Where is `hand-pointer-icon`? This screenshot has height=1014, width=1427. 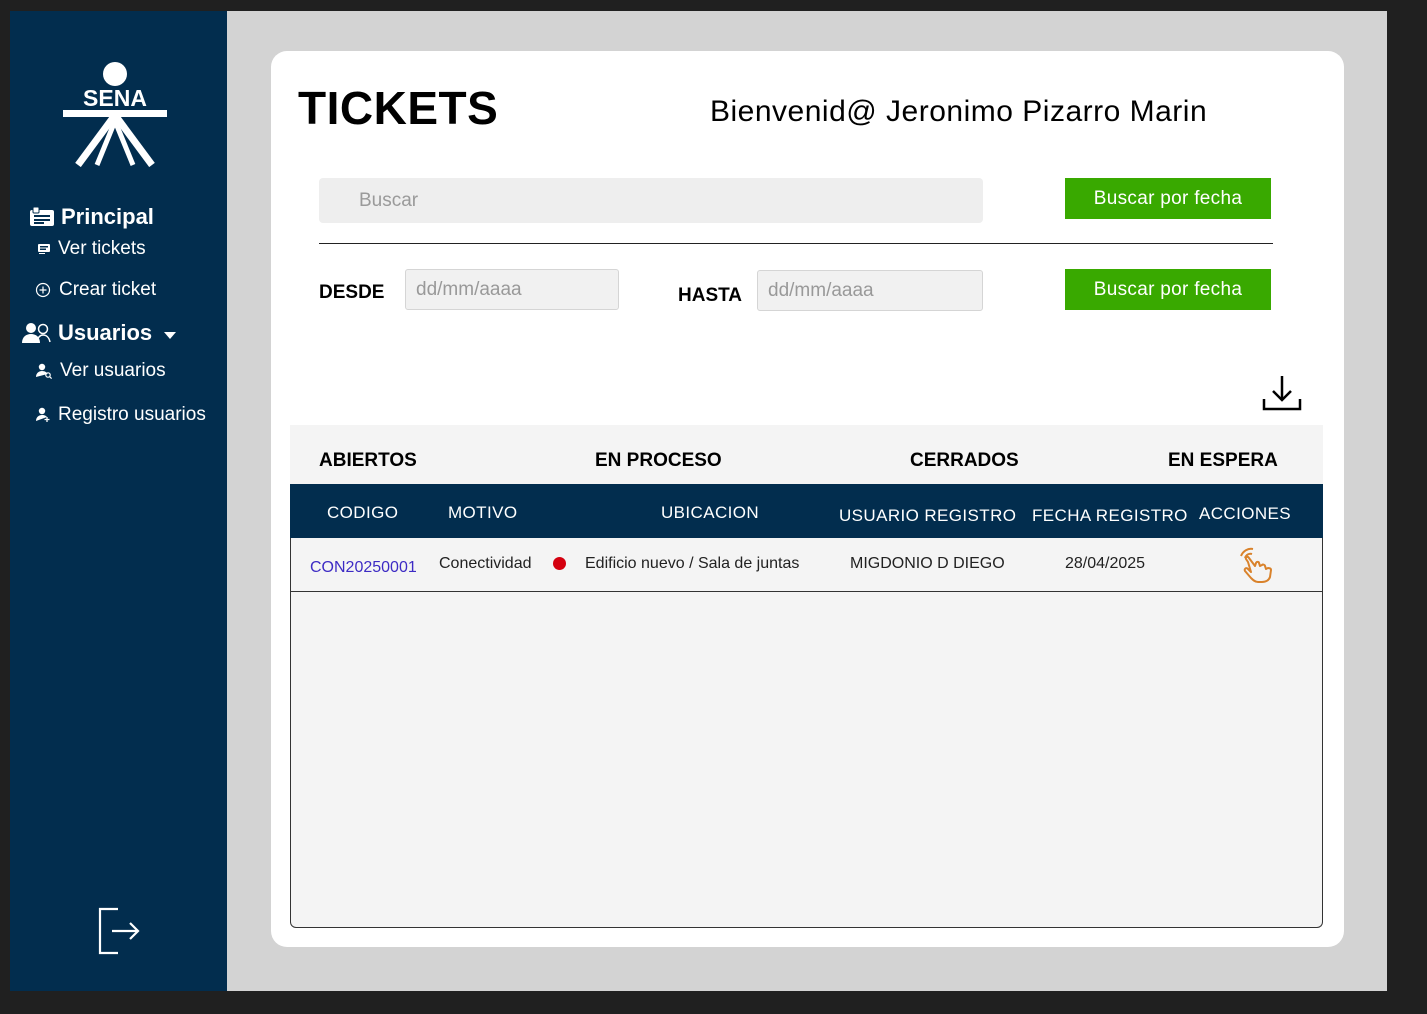
hand-pointer-icon is located at coordinates (1255, 565).